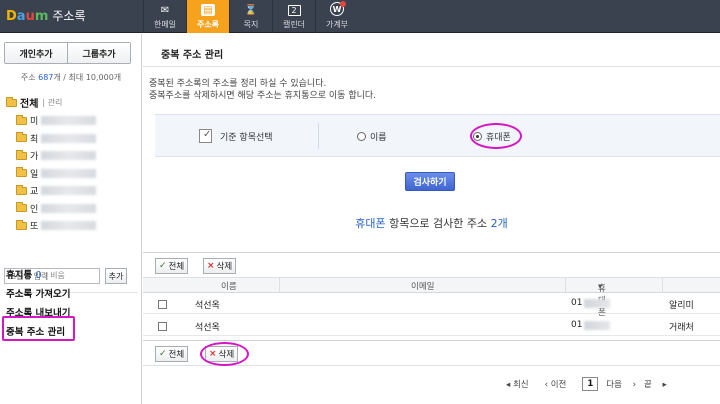 This screenshot has height=404, width=720. I want to click on group-item: 가, so click(56, 156).